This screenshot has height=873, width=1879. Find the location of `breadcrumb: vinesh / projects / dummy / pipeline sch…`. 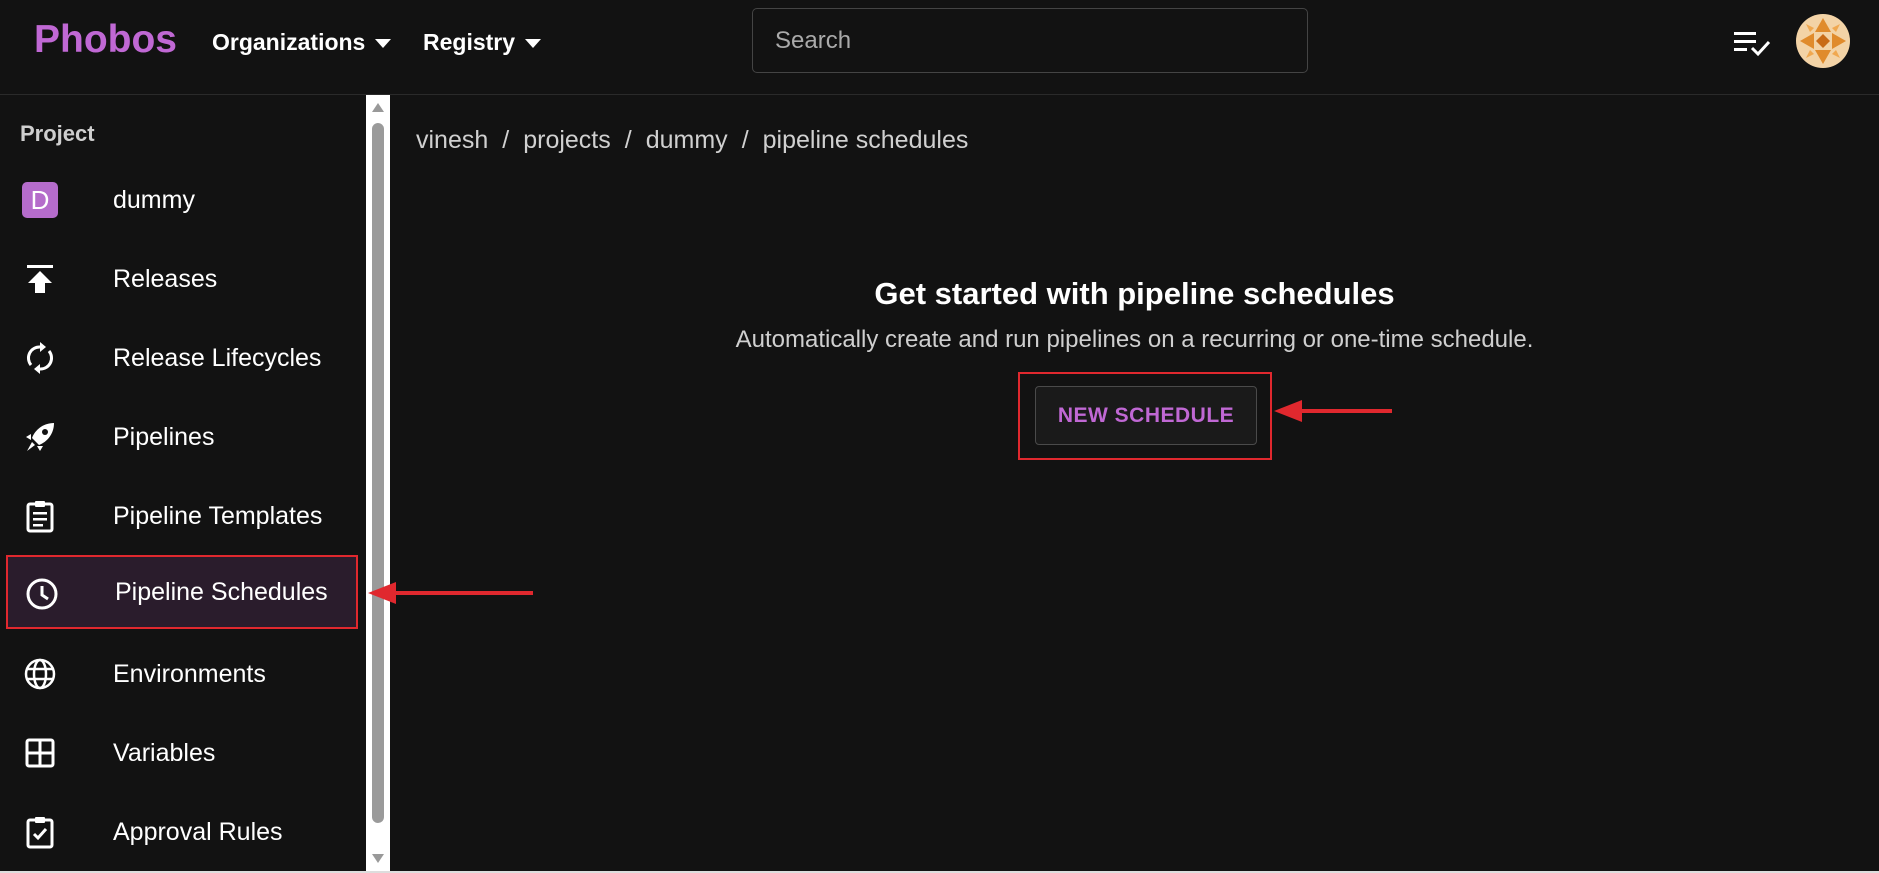

breadcrumb: vinesh / projects / dummy / pipeline sch… is located at coordinates (692, 140).